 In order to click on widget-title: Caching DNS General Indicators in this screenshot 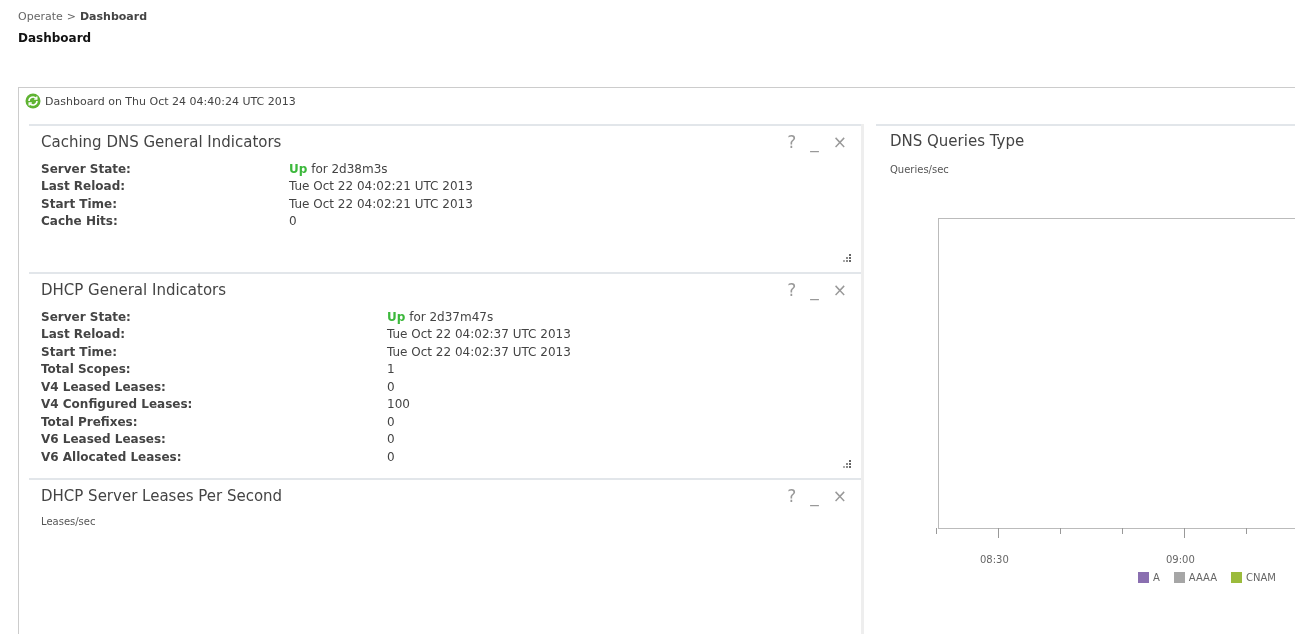, I will do `click(161, 142)`.